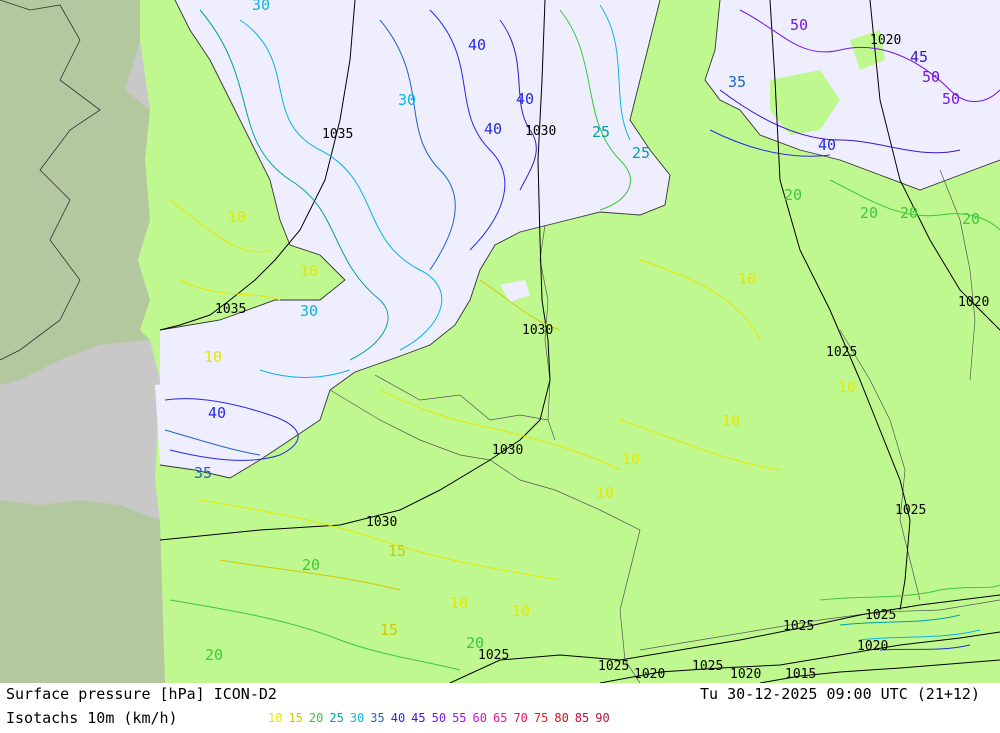  I want to click on outside-domain-land-france, so click(82, 591).